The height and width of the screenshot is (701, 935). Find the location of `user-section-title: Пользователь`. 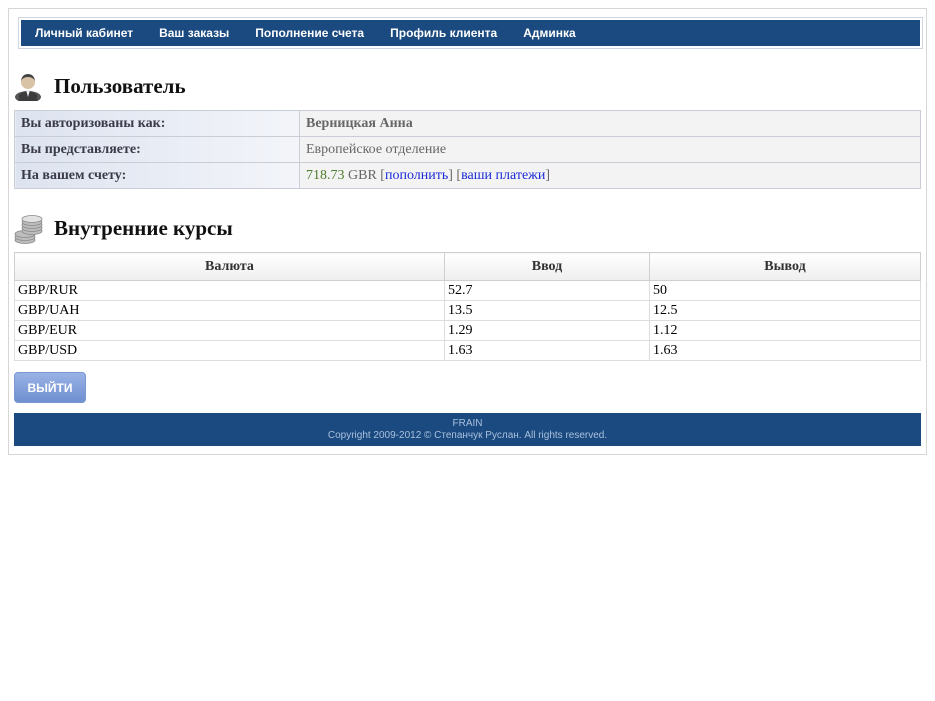

user-section-title: Пользователь is located at coordinates (120, 85).